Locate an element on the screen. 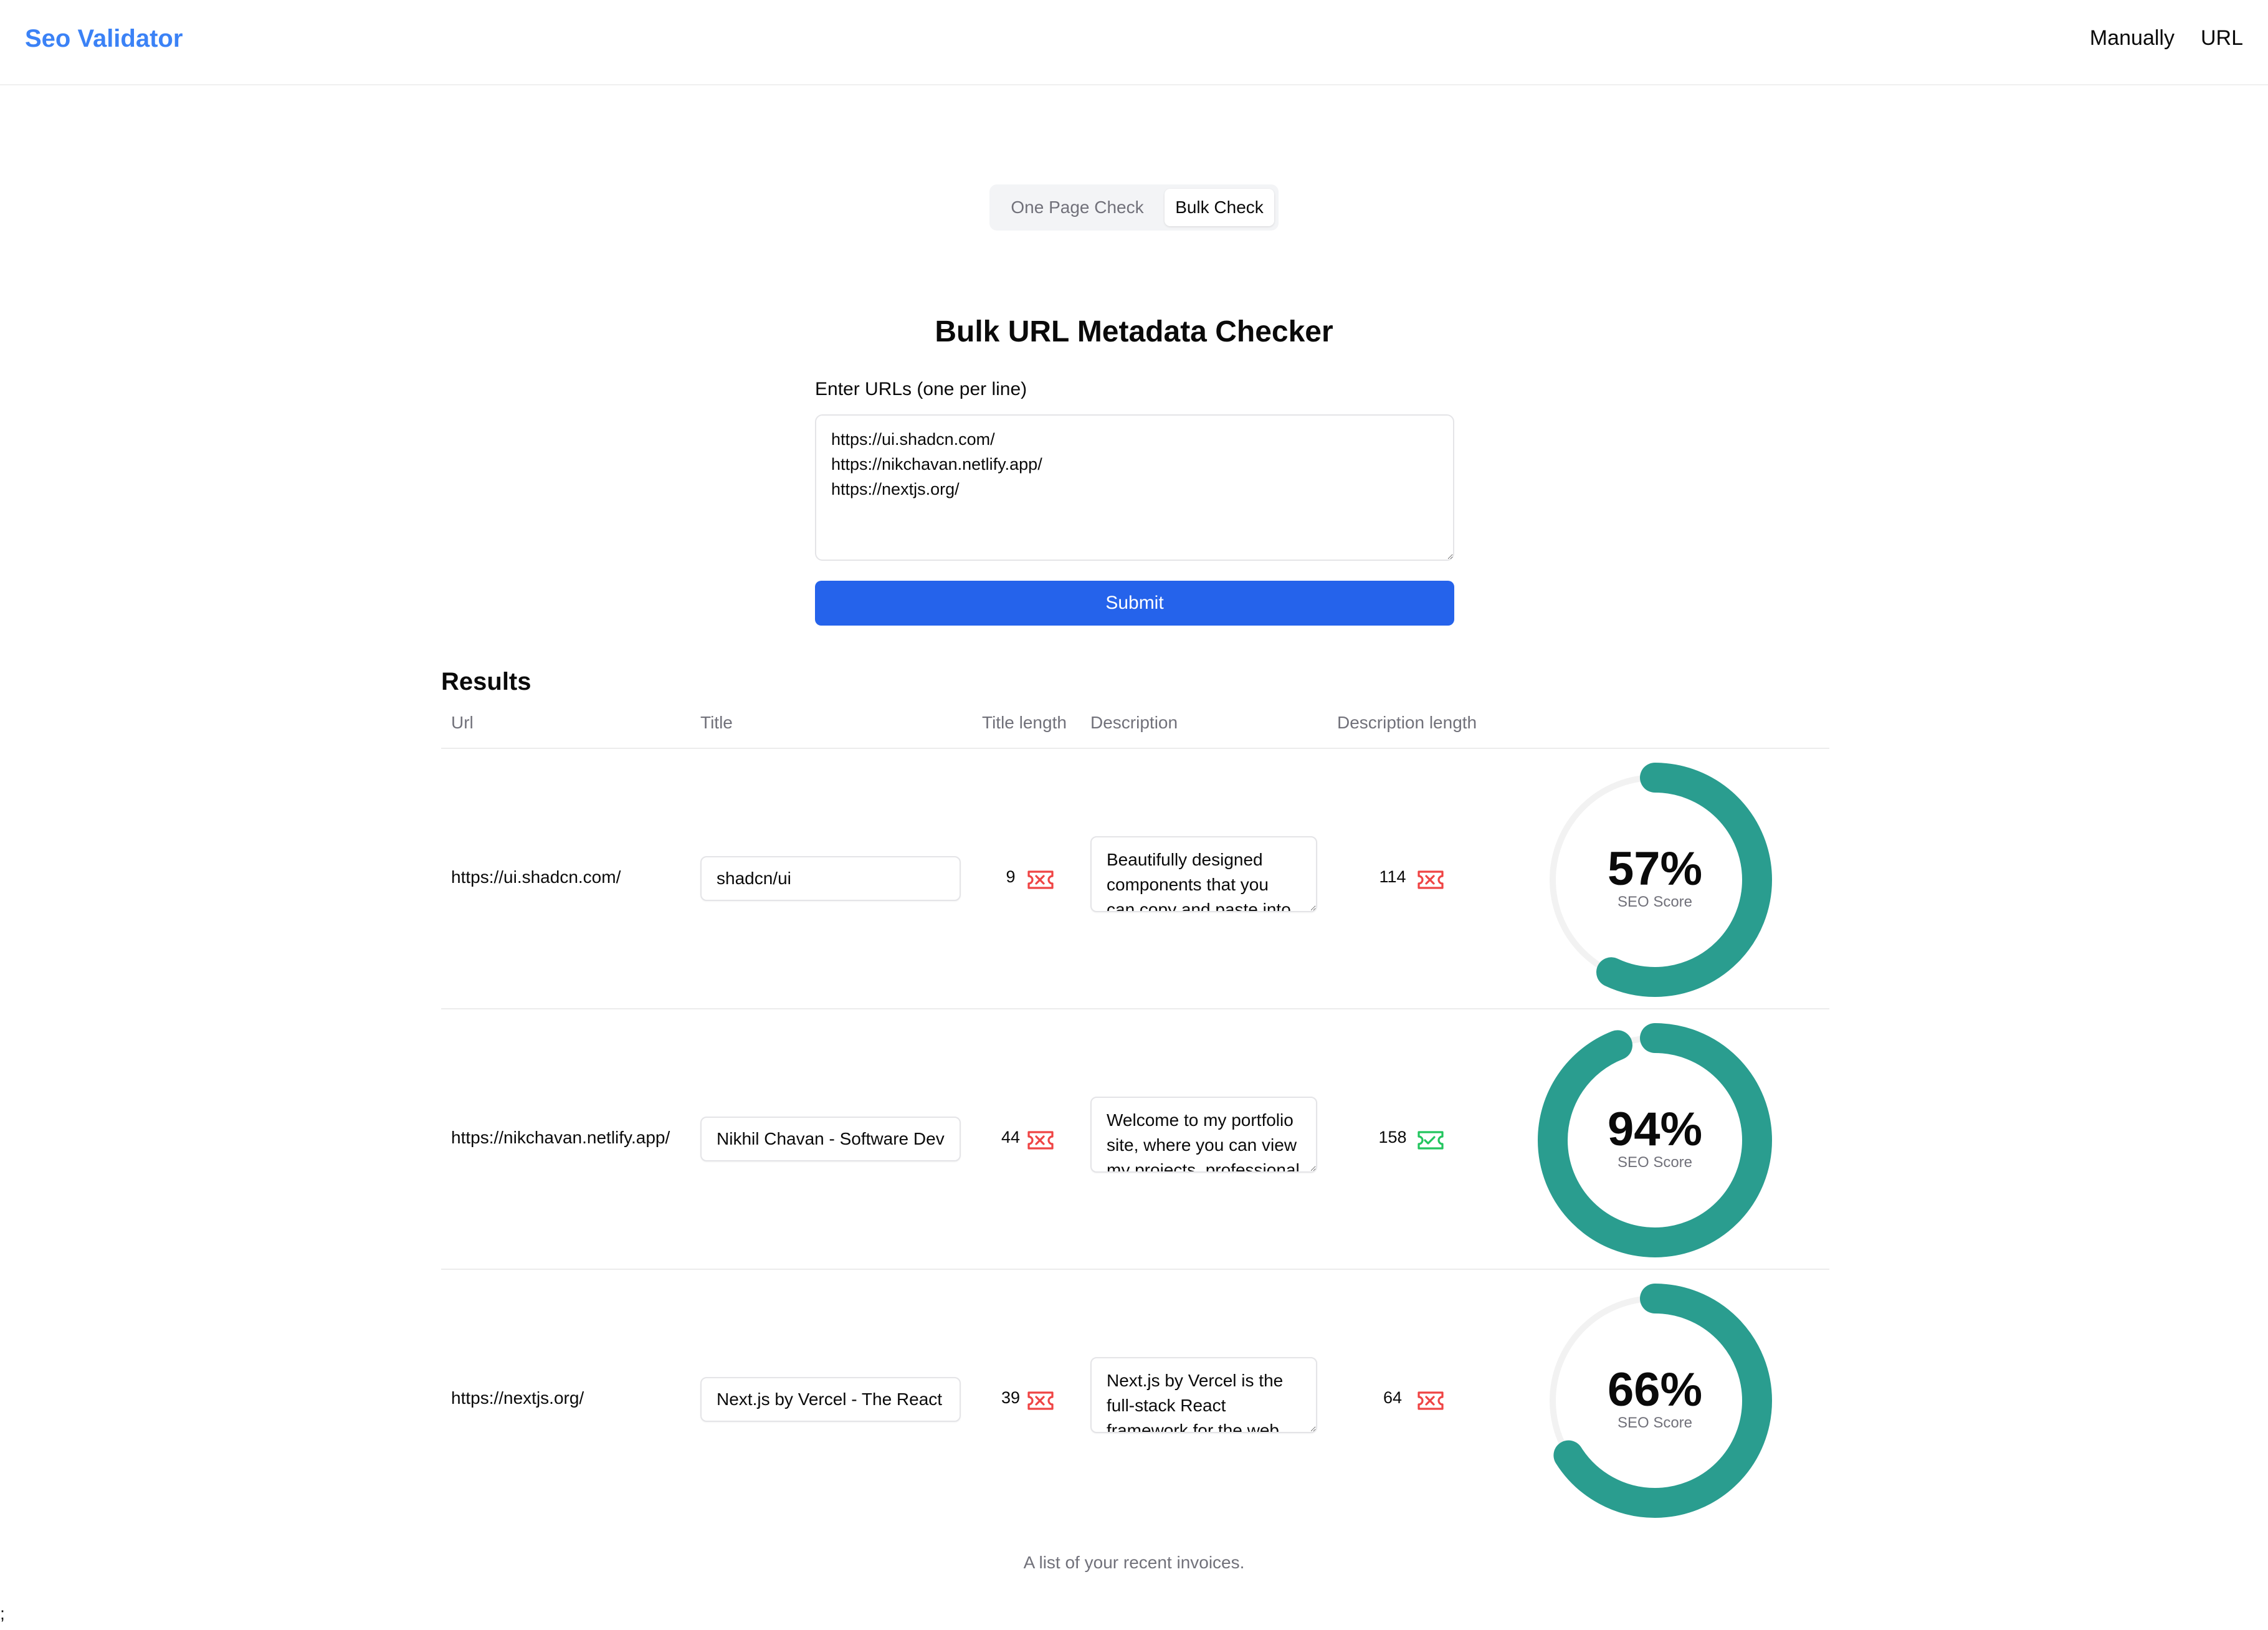 Image resolution: width=2268 pixels, height=1630 pixels. results-title: Results is located at coordinates (486, 681).